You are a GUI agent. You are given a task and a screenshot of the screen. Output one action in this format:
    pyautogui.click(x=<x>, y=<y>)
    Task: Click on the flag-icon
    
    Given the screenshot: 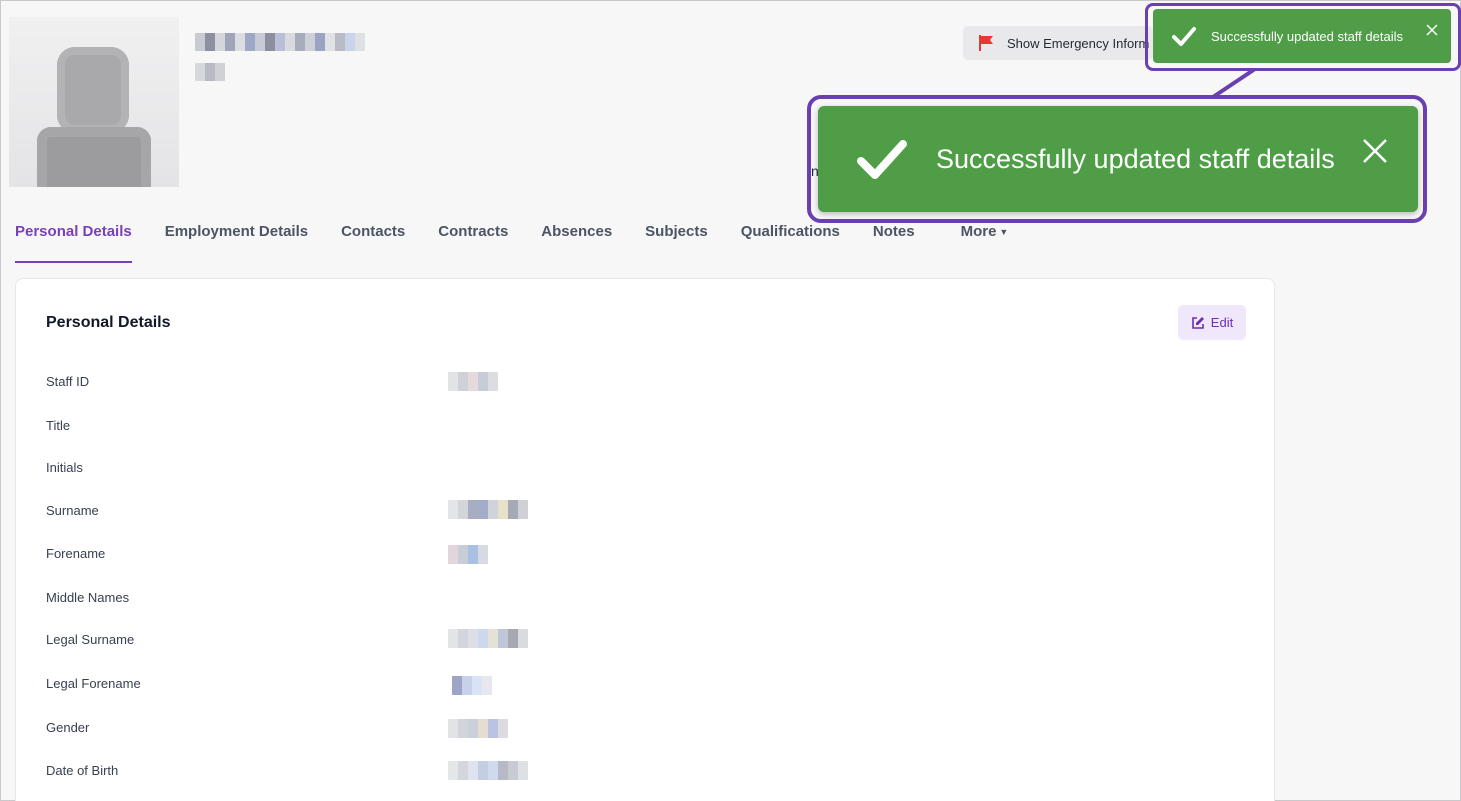 What is the action you would take?
    pyautogui.click(x=986, y=43)
    